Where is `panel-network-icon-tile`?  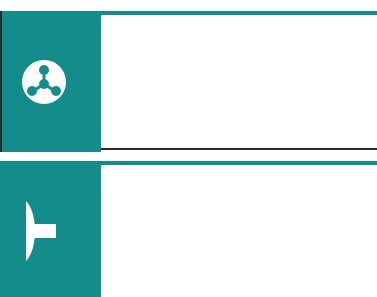
panel-network-icon-tile is located at coordinates (50, 81).